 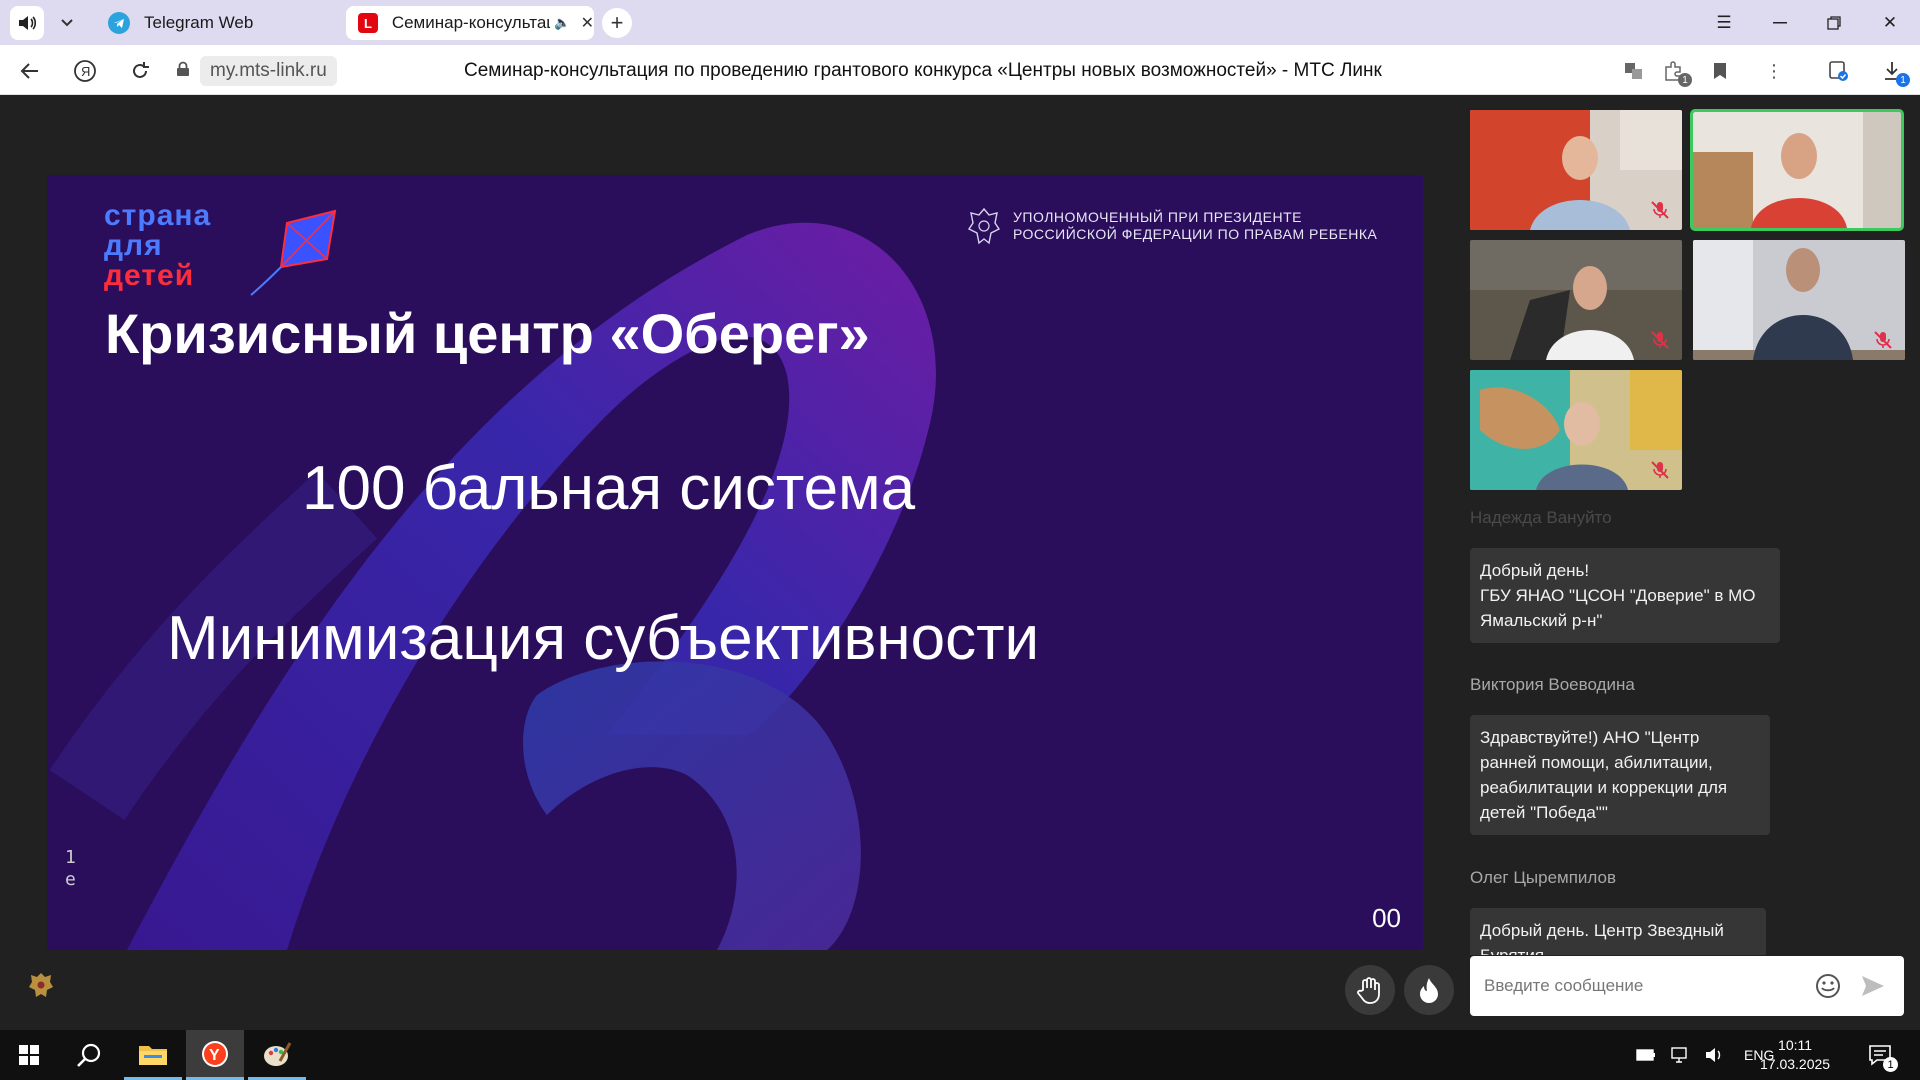 I want to click on tab-title: Telegram Web, so click(x=199, y=22).